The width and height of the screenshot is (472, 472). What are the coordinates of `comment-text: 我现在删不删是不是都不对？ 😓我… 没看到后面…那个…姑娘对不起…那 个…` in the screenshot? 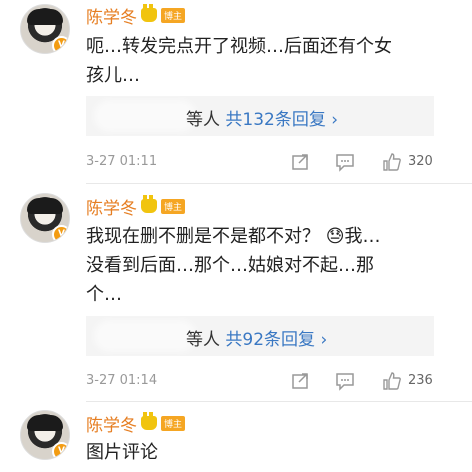 It's located at (233, 265).